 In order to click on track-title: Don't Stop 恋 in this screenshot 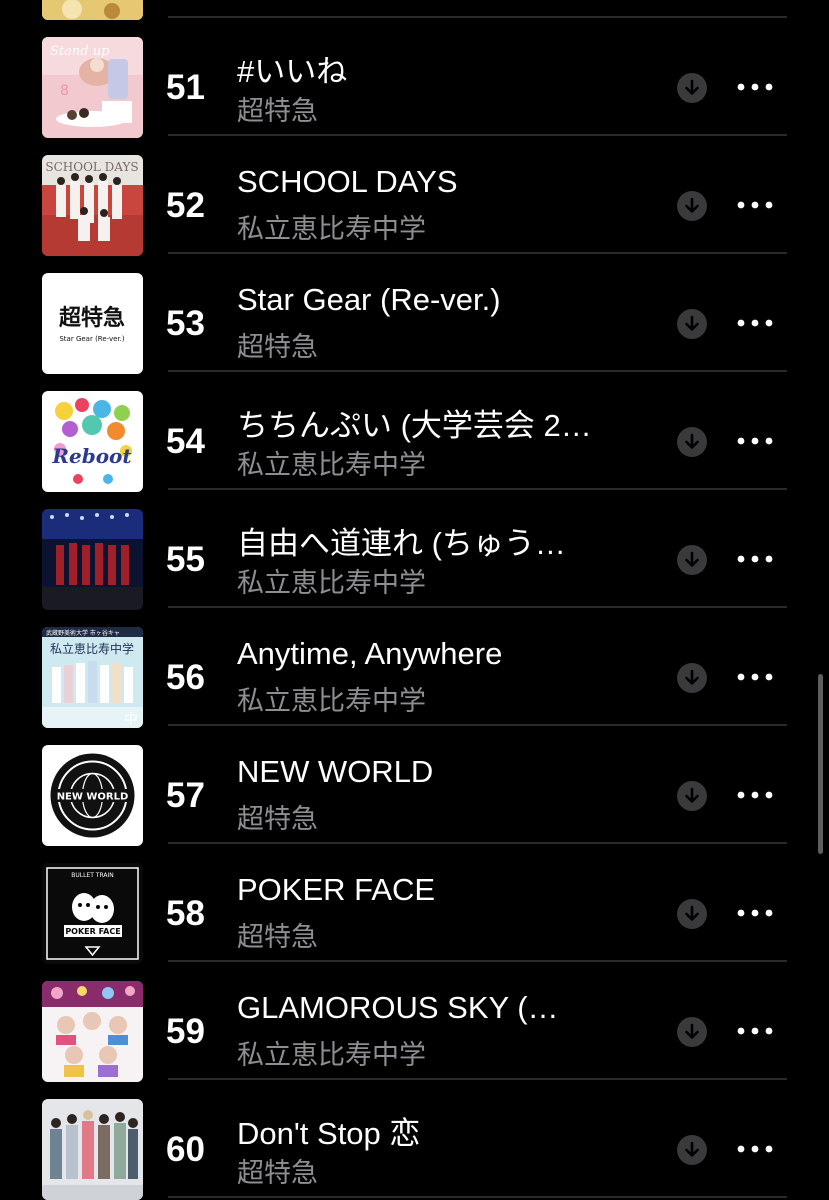, I will do `click(329, 1133)`.